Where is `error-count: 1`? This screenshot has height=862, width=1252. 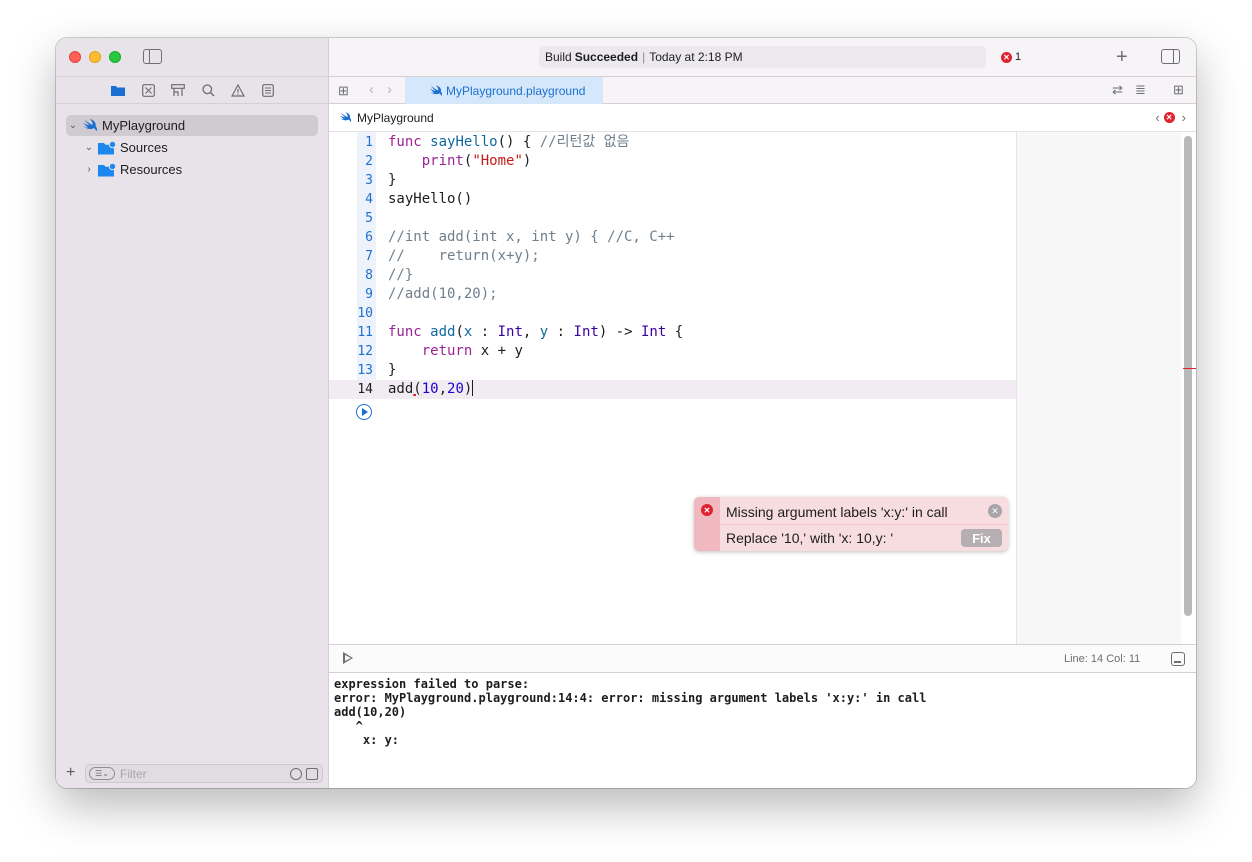 error-count: 1 is located at coordinates (1018, 57).